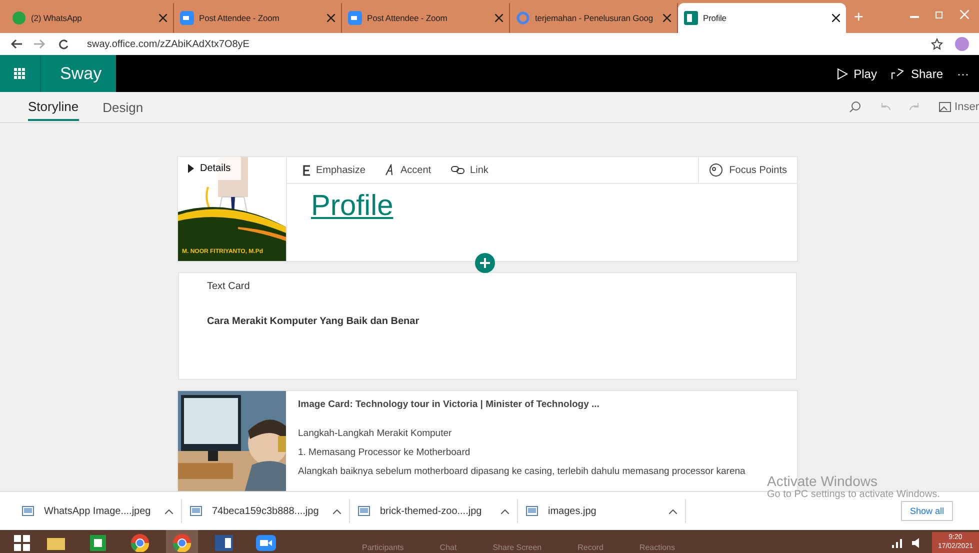 Image resolution: width=979 pixels, height=553 pixels. Describe the element at coordinates (522, 452) in the screenshot. I see `card-text: 1. Memasang Processor ke Motherboard` at that location.